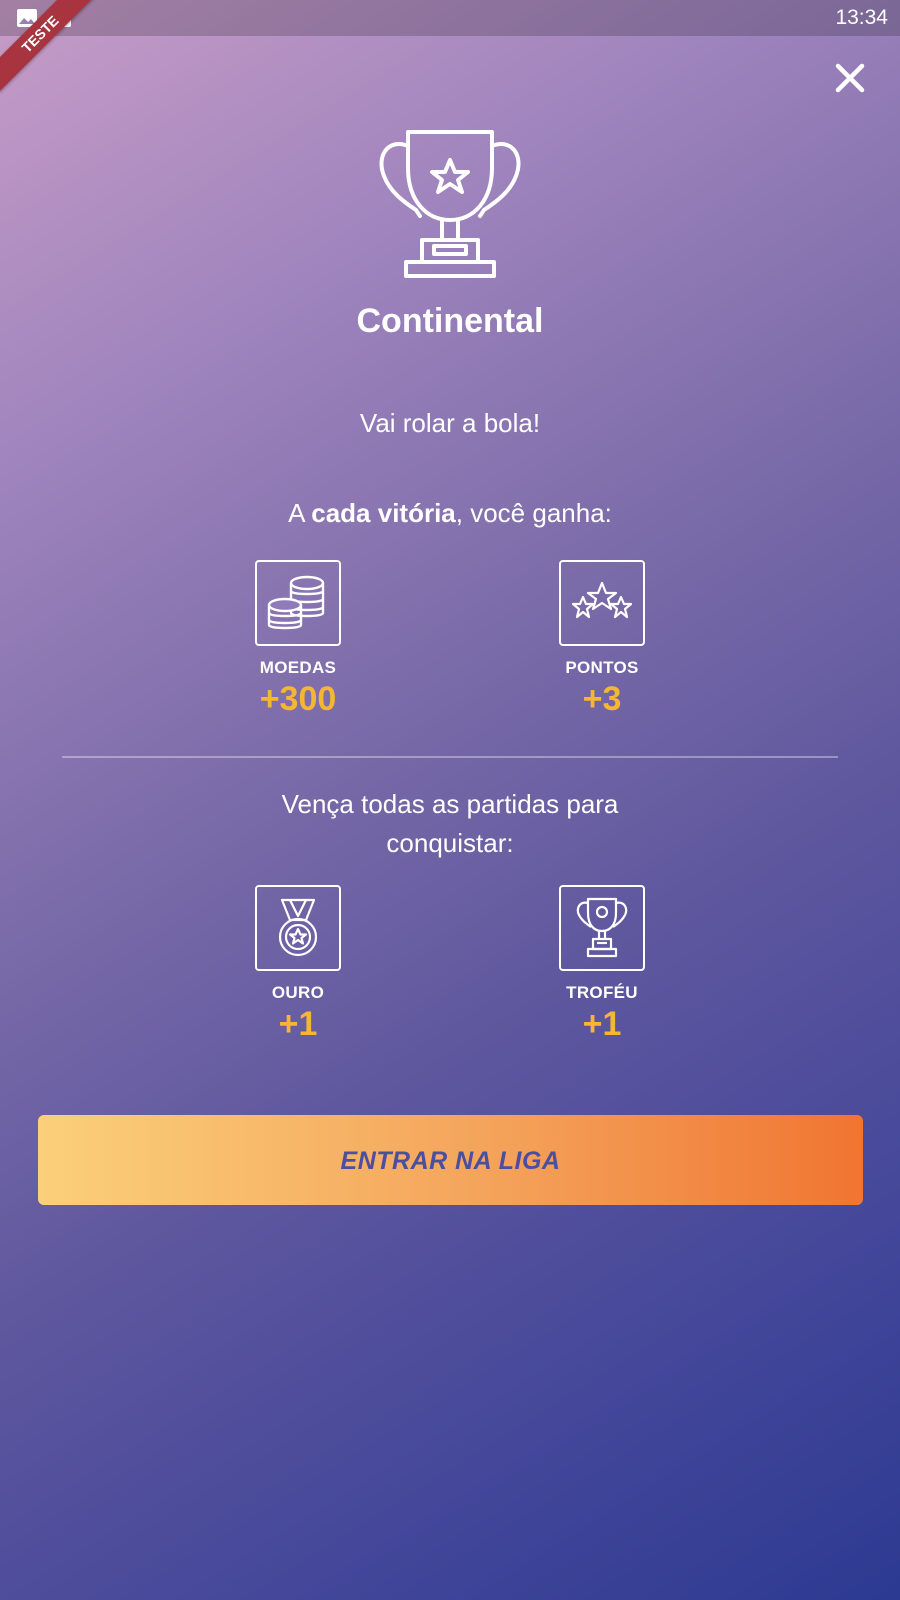 Image resolution: width=900 pixels, height=1600 pixels. Describe the element at coordinates (602, 600) in the screenshot. I see `stars-icon` at that location.